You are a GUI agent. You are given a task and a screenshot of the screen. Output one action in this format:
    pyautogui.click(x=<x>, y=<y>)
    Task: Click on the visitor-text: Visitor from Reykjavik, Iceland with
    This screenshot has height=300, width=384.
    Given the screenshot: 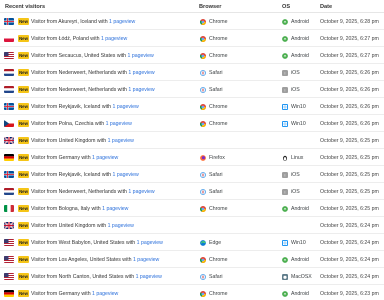 What is the action you would take?
    pyautogui.click(x=72, y=174)
    